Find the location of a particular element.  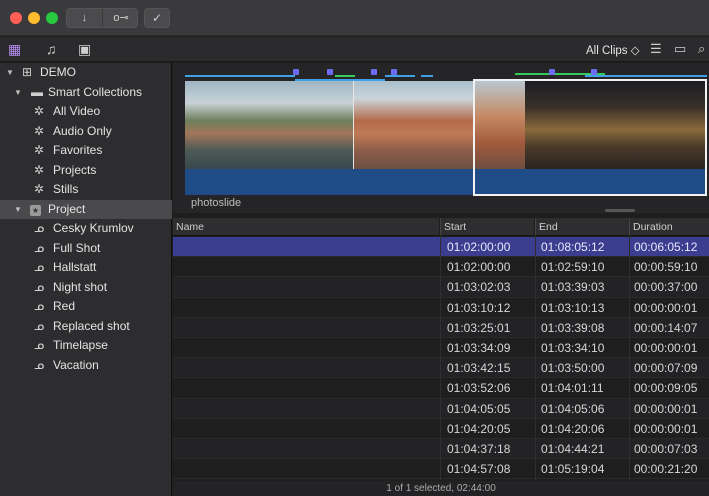

photos-audio-icon: ♫ is located at coordinates (51, 49).